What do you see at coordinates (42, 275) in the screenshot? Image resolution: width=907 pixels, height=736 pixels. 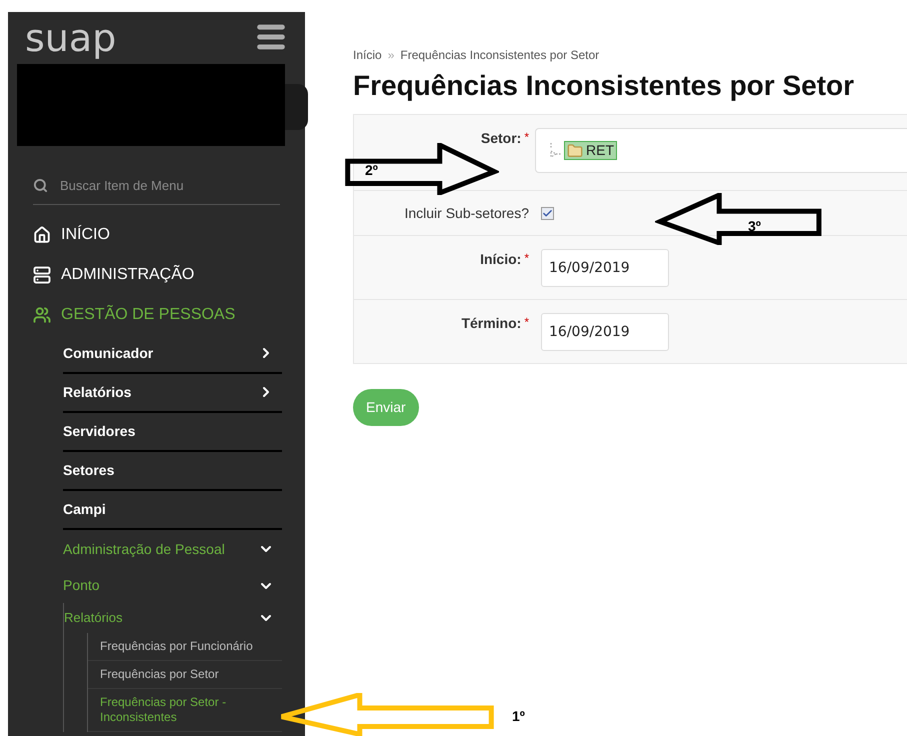 I see `server-icon` at bounding box center [42, 275].